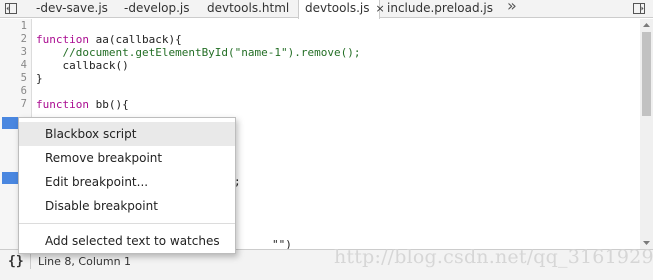 The width and height of the screenshot is (653, 280). I want to click on tab-dev-save: -dev-save.js, so click(69, 9).